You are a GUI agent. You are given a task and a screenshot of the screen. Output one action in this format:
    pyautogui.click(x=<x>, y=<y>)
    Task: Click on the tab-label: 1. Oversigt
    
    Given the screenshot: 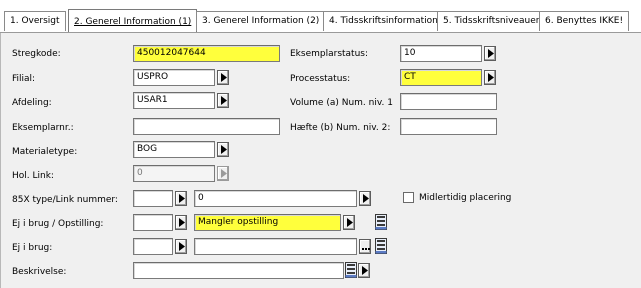 What is the action you would take?
    pyautogui.click(x=35, y=21)
    